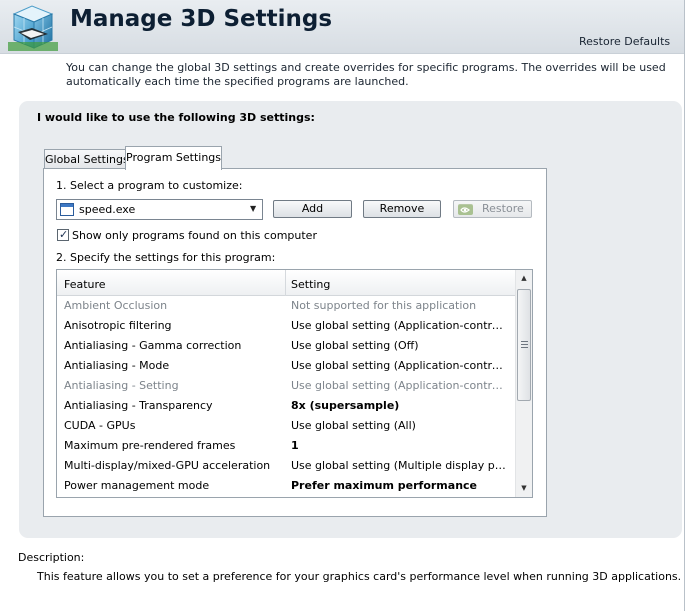  What do you see at coordinates (117, 365) in the screenshot?
I see `feature-cell: Antialiasing - Mode` at bounding box center [117, 365].